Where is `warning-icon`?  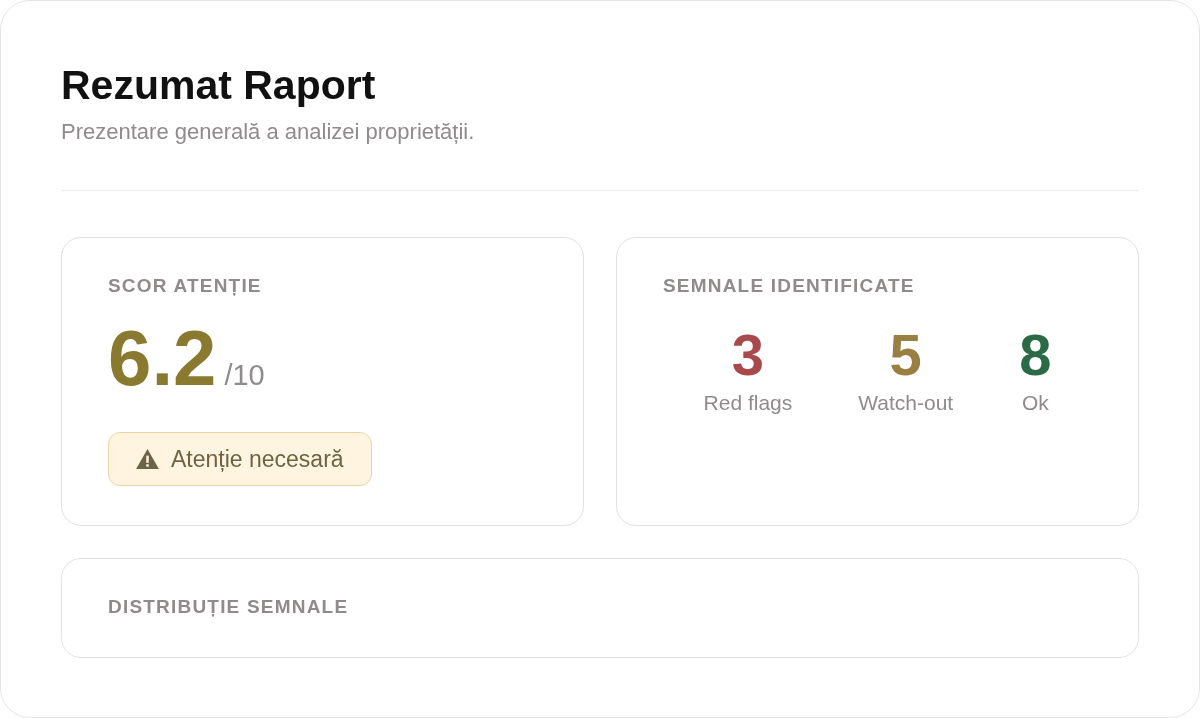
warning-icon is located at coordinates (147, 459).